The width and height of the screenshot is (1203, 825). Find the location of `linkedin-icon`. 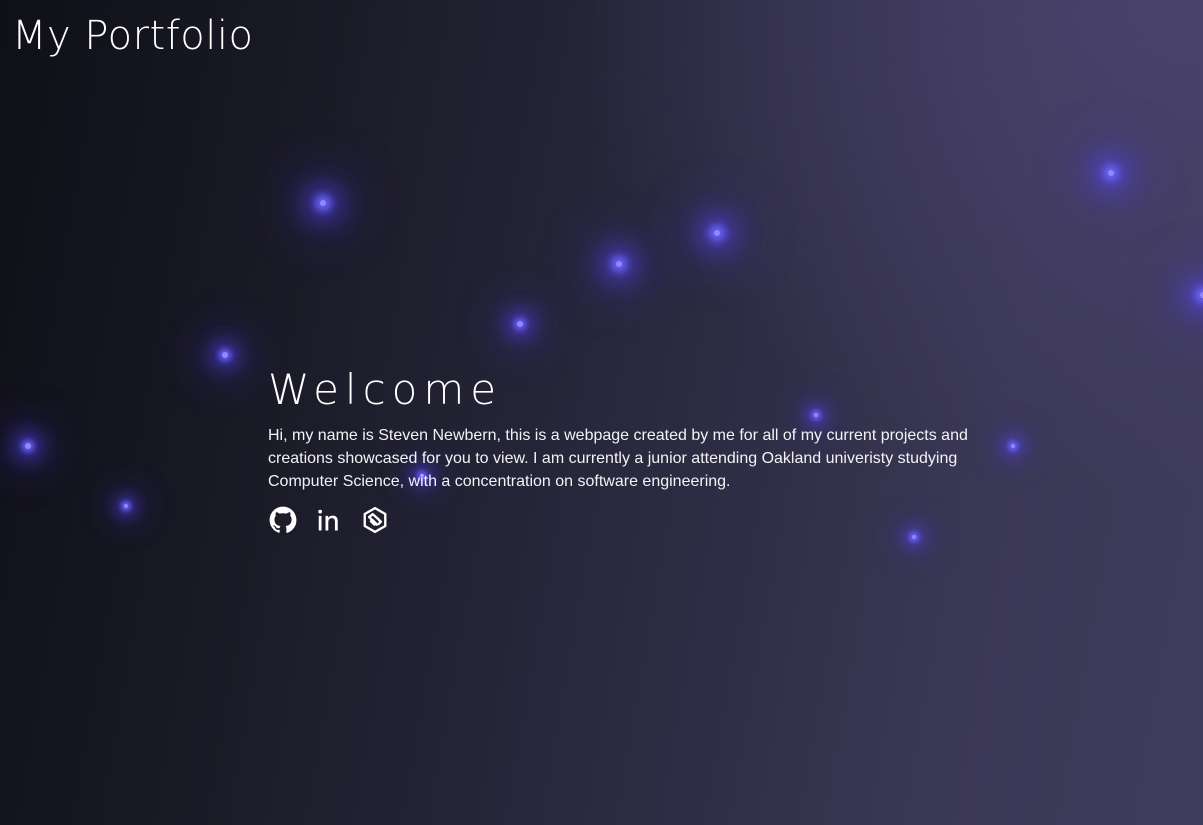

linkedin-icon is located at coordinates (328, 520).